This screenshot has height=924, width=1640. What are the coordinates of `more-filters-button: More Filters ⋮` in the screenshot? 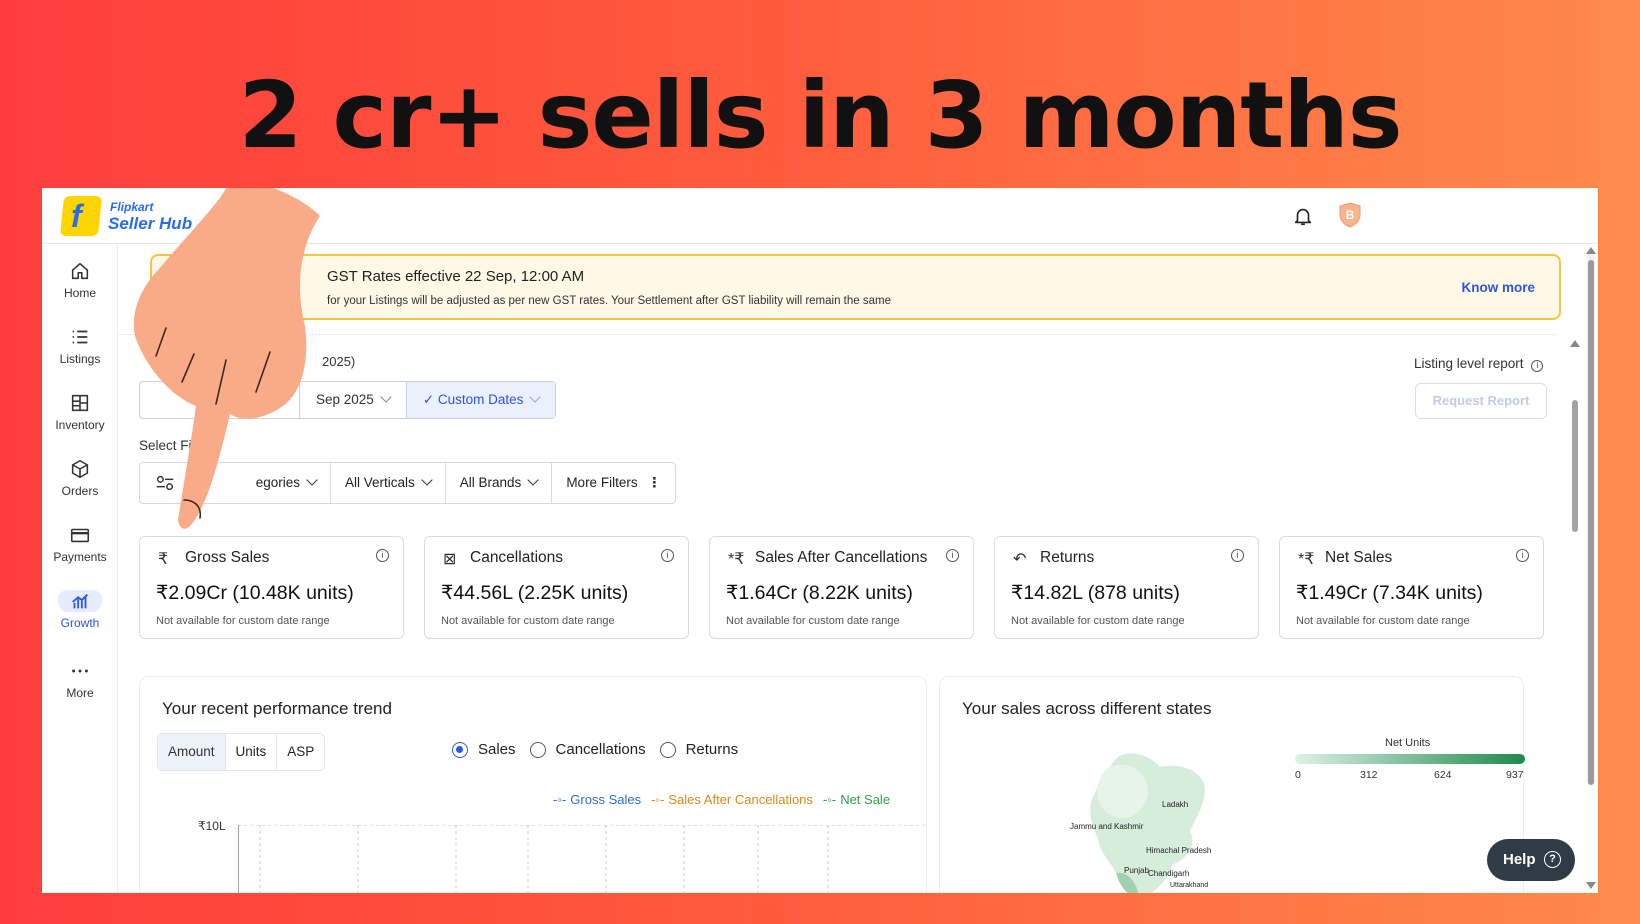 It's located at (613, 483).